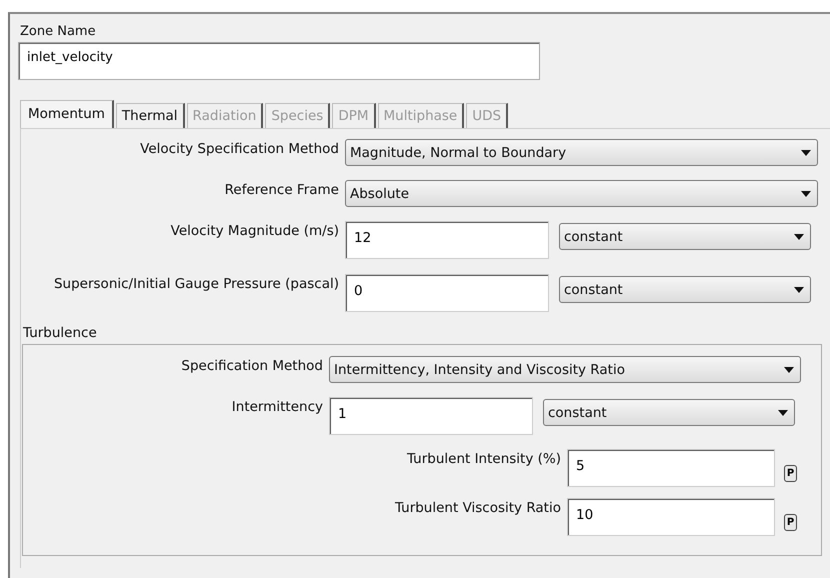 This screenshot has height=578, width=830. I want to click on field-label: Reference Frame, so click(281, 189).